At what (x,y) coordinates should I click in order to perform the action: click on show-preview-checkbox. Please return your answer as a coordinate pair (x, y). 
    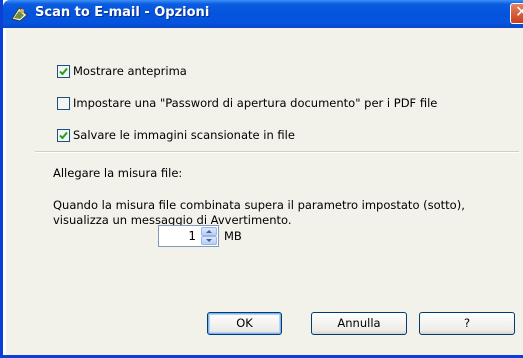
    Looking at the image, I should click on (63, 71).